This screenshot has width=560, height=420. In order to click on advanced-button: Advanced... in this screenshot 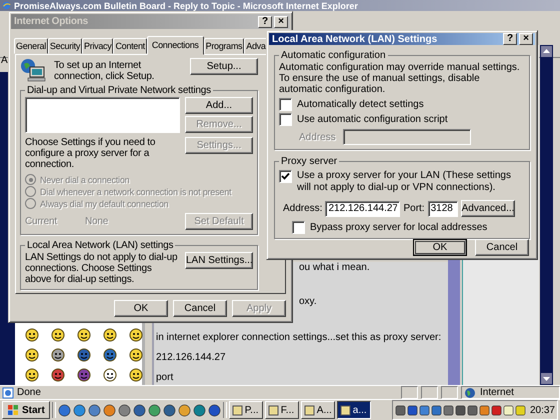, I will do `click(487, 208)`.